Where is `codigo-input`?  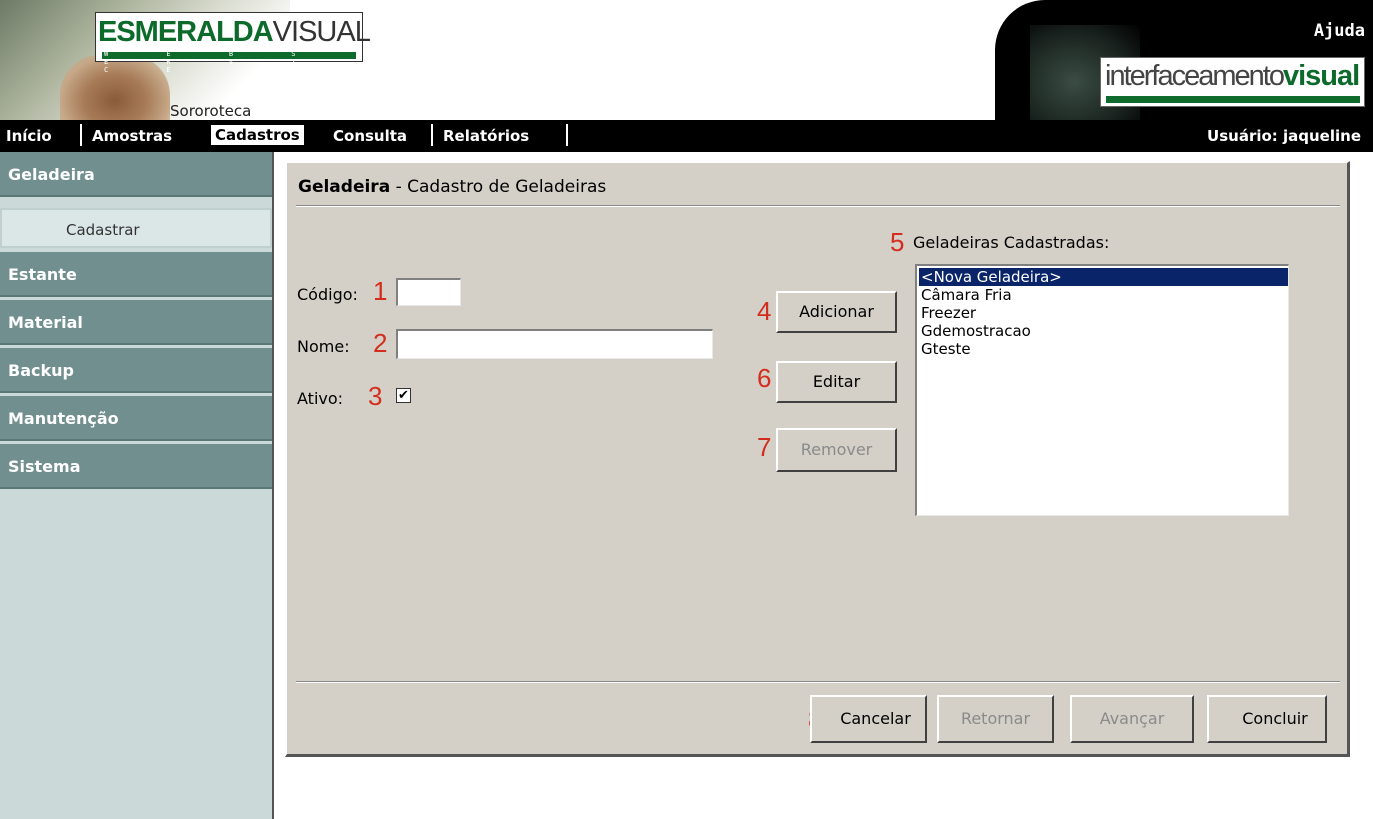 codigo-input is located at coordinates (428, 292).